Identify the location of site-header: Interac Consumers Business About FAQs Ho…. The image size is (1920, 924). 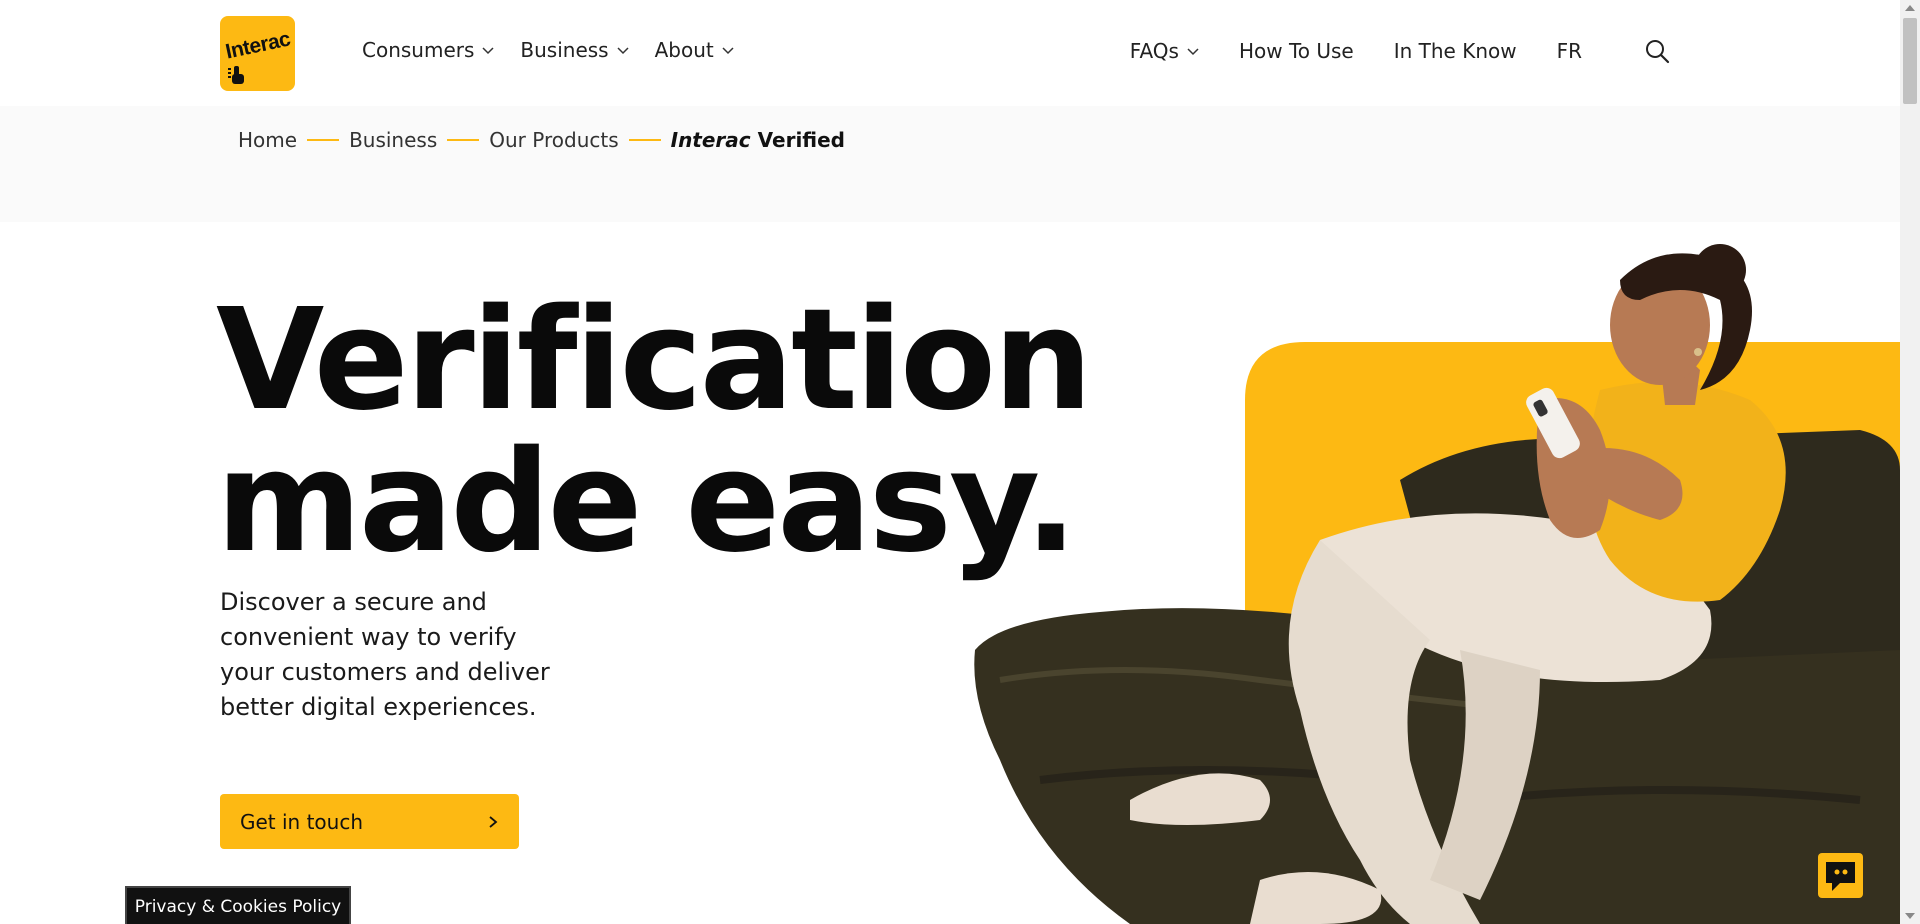
(950, 53).